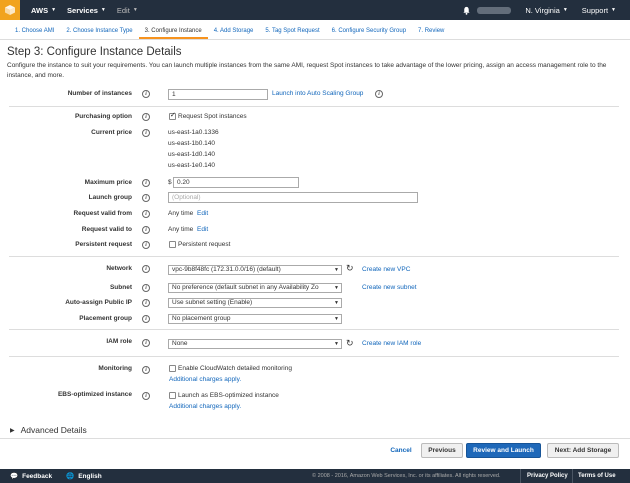 This screenshot has width=630, height=483. I want to click on monitoring-checkbox, so click(172, 368).